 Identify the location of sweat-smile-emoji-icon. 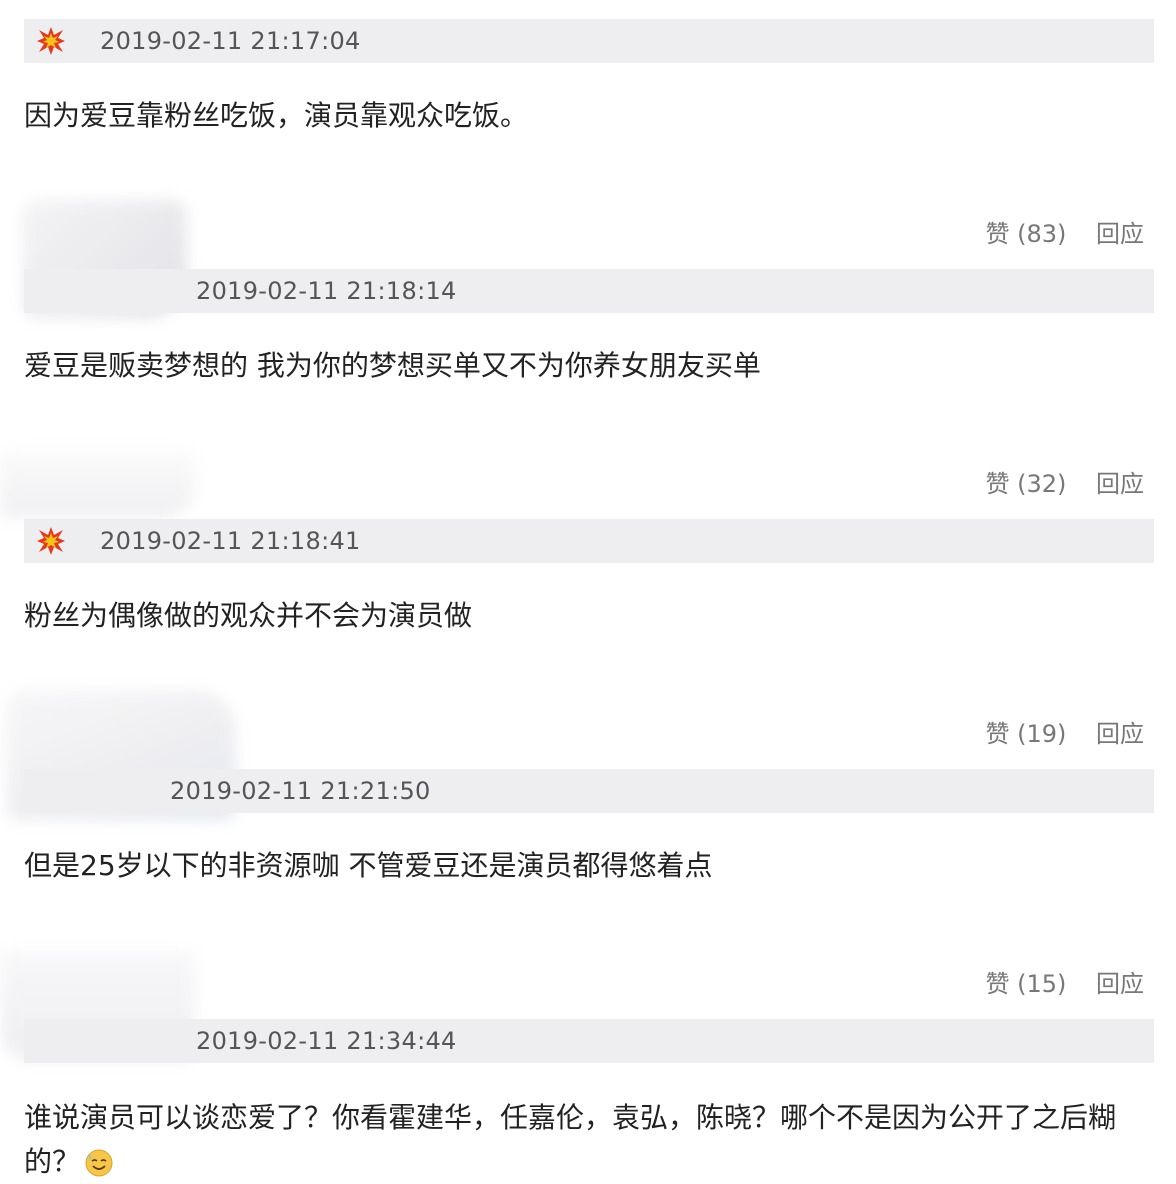
(99, 1163).